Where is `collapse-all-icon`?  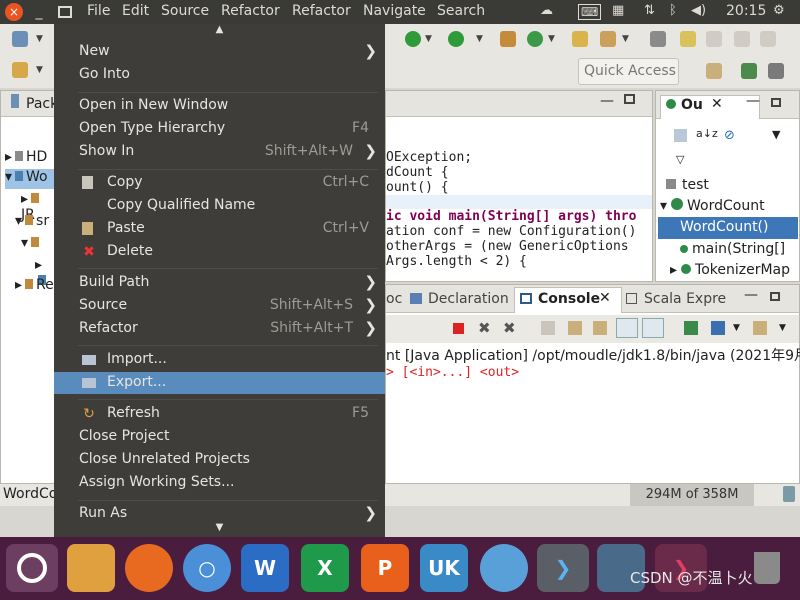 collapse-all-icon is located at coordinates (680, 135).